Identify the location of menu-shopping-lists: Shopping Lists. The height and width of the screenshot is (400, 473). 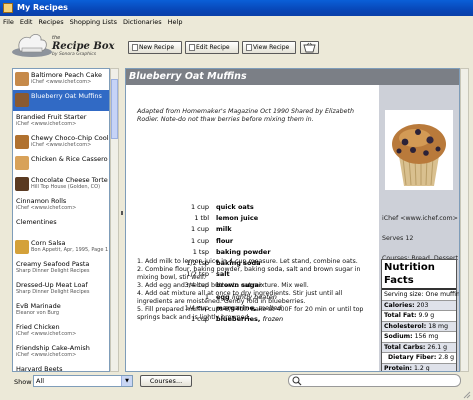
(93, 22).